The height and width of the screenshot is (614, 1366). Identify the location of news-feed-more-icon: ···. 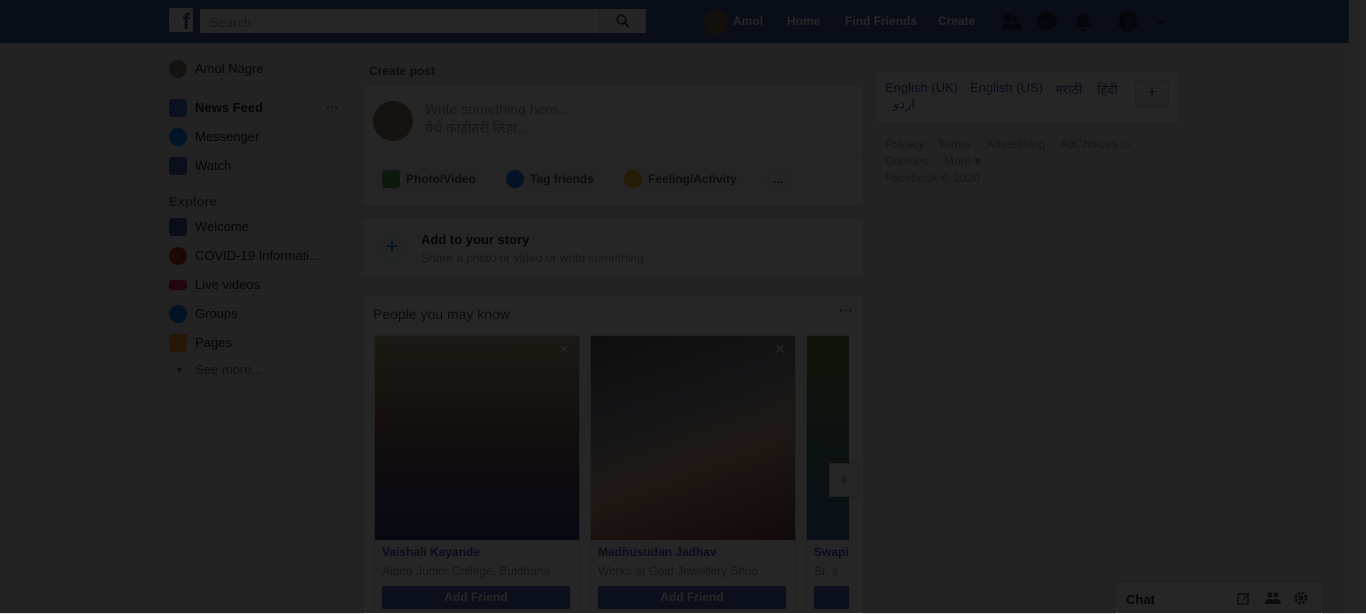
(332, 108).